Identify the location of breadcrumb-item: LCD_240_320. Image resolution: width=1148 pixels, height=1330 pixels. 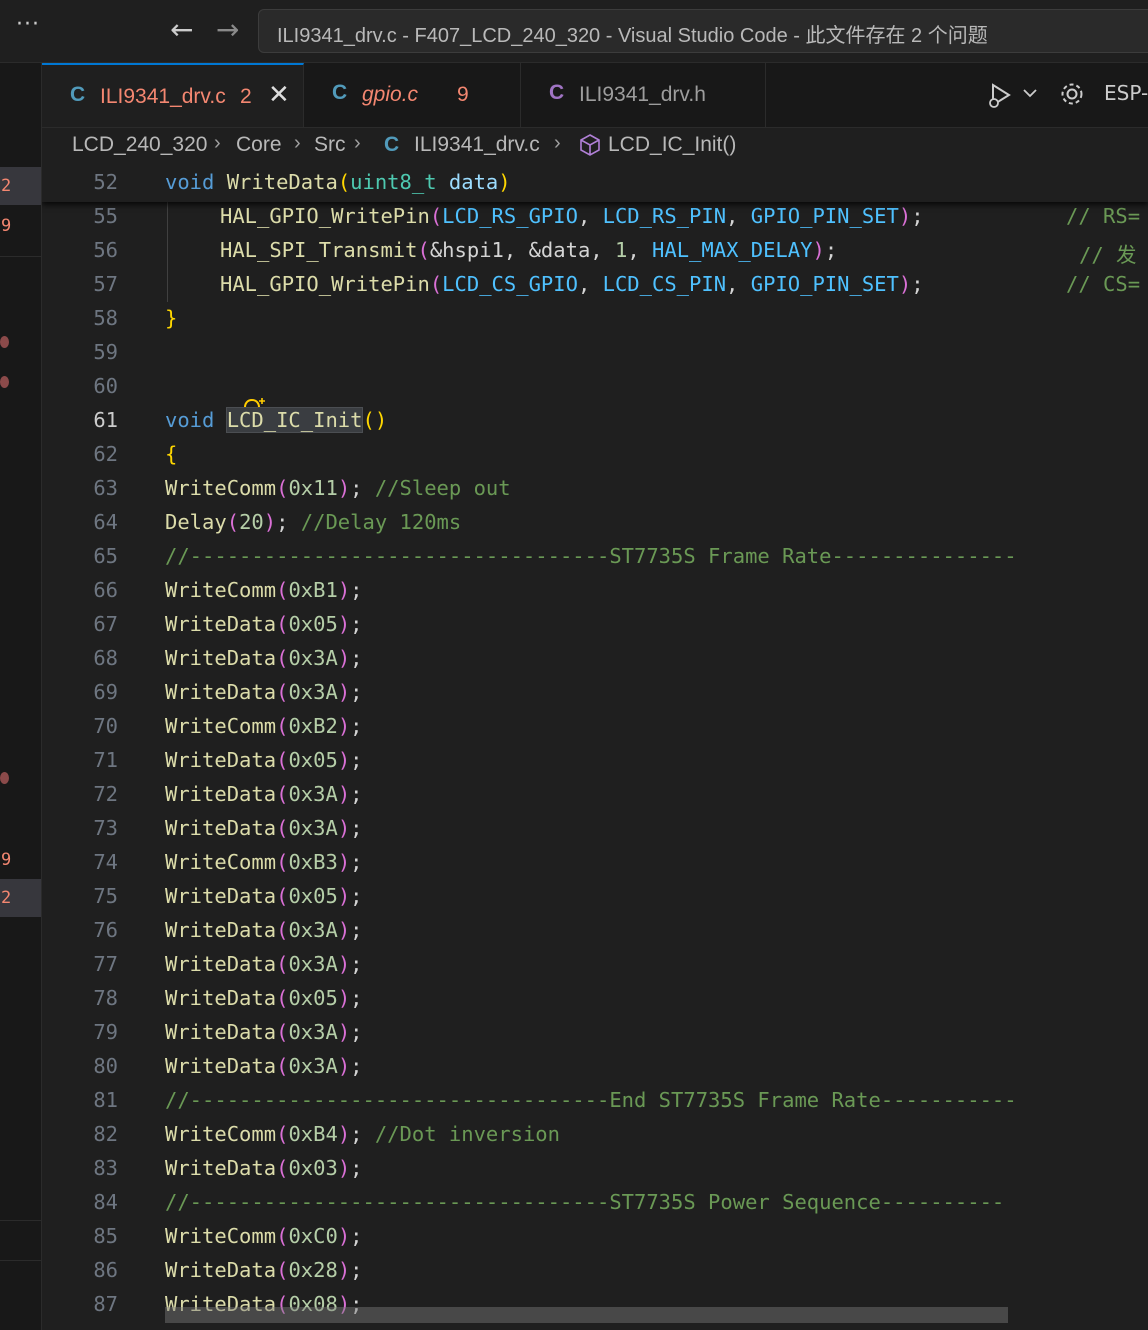
(139, 145).